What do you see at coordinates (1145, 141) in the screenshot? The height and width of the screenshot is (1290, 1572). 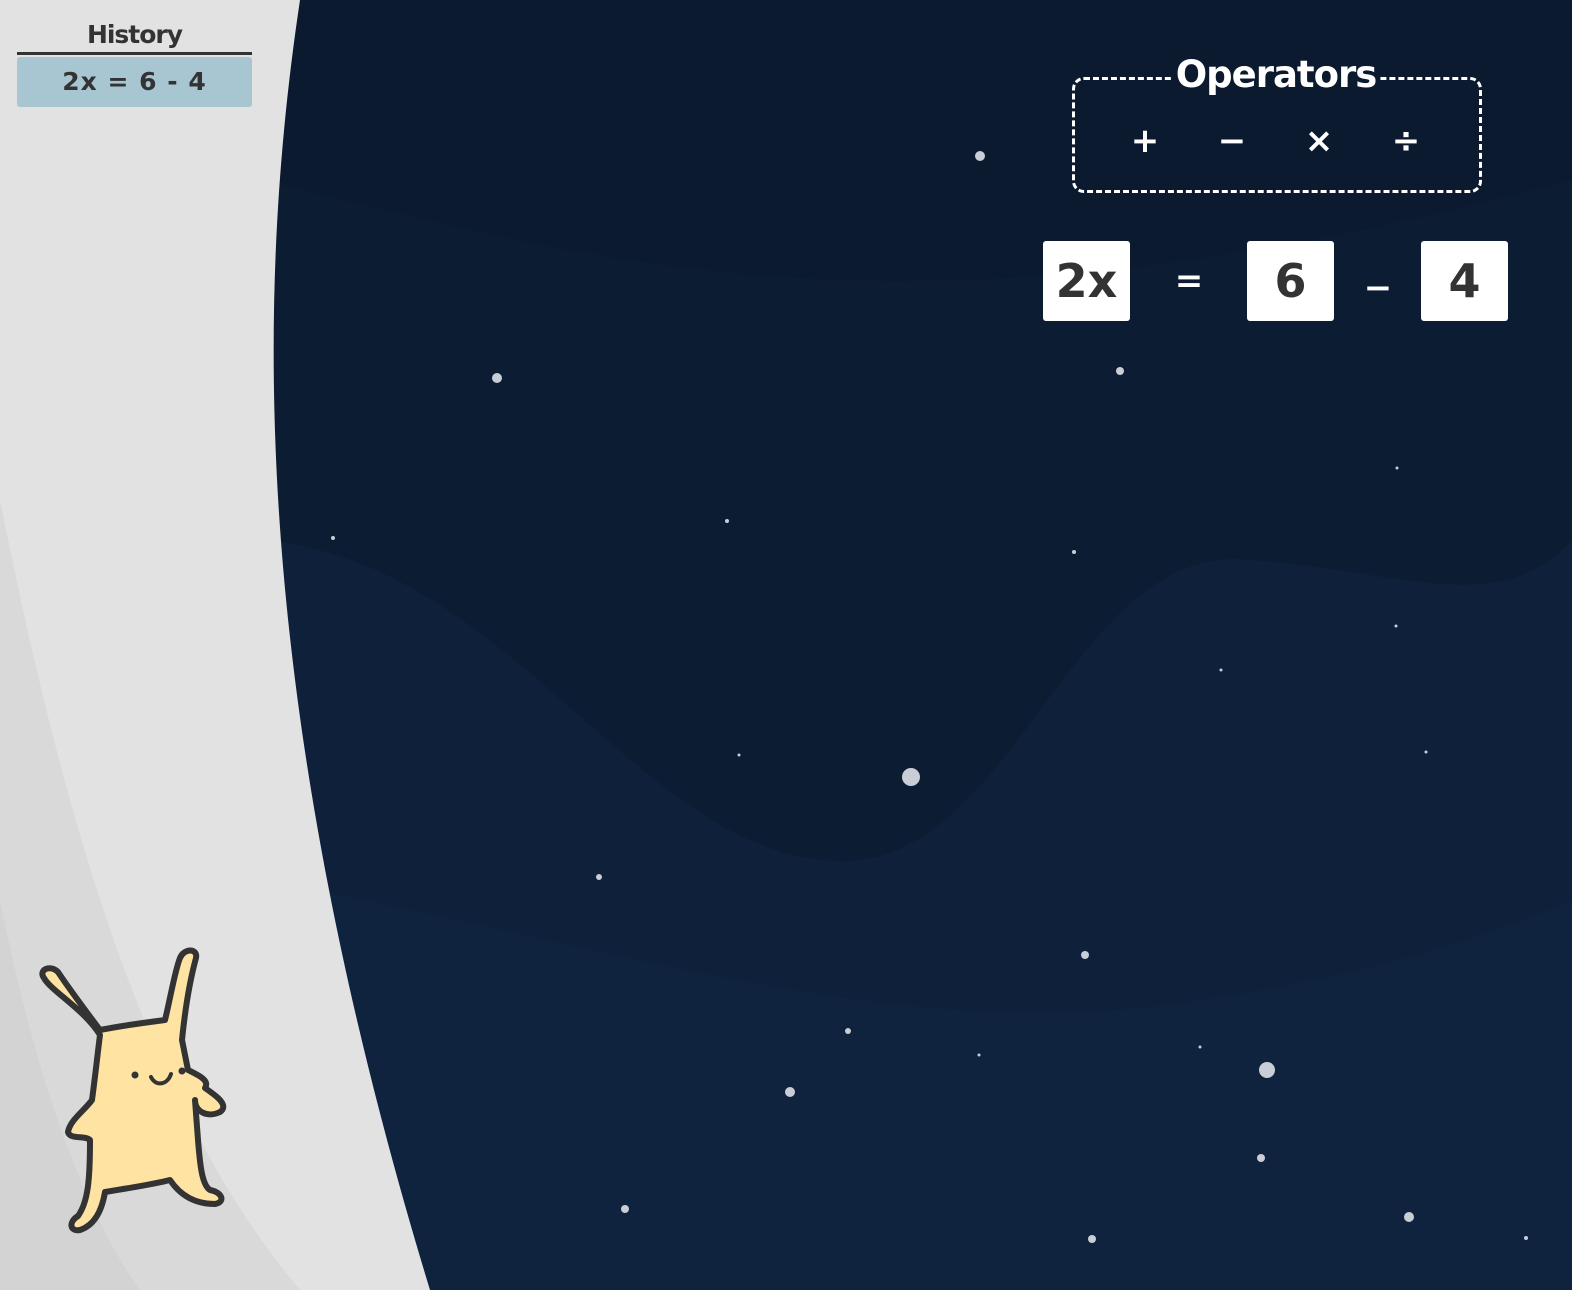 I see `plus-operator-button: +` at bounding box center [1145, 141].